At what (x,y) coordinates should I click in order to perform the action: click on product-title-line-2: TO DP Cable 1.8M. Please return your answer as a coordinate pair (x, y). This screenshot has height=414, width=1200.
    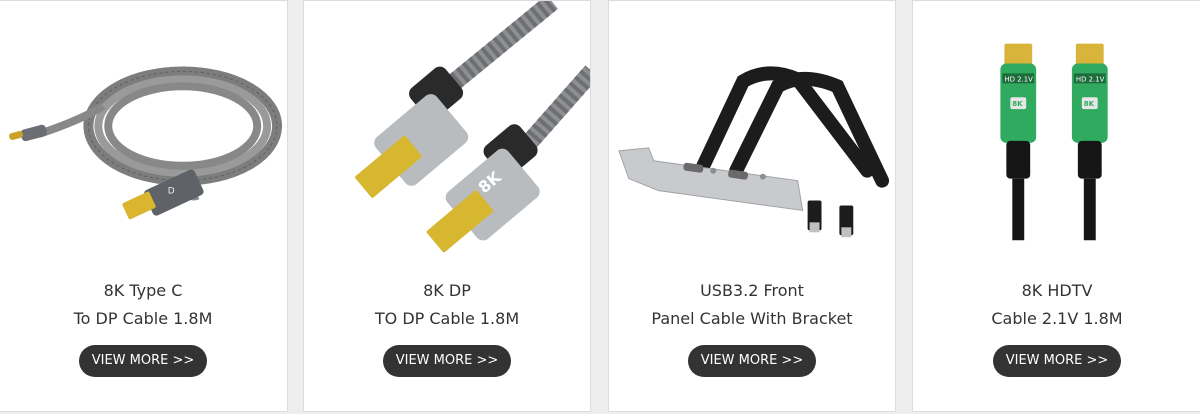
    Looking at the image, I should click on (447, 318).